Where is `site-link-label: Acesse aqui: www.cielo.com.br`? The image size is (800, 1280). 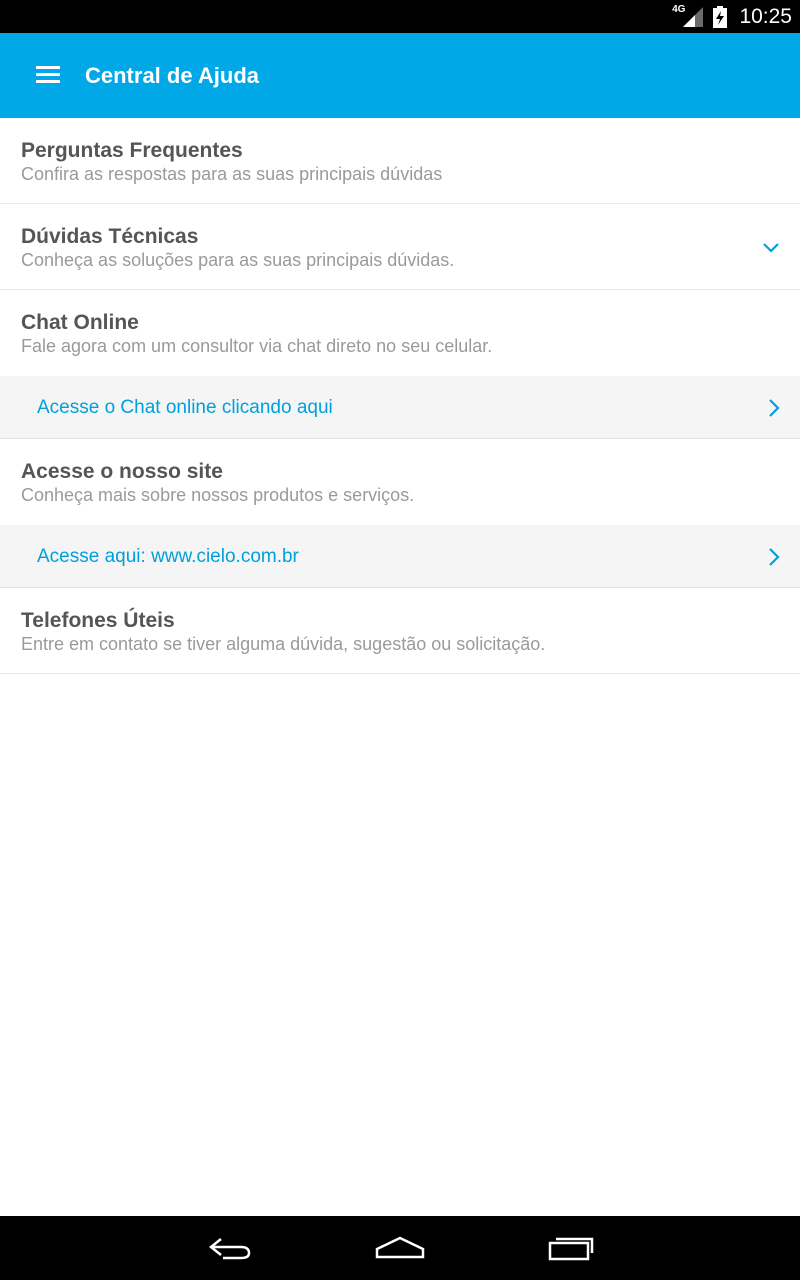
site-link-label: Acesse aqui: www.cielo.com.br is located at coordinates (168, 556).